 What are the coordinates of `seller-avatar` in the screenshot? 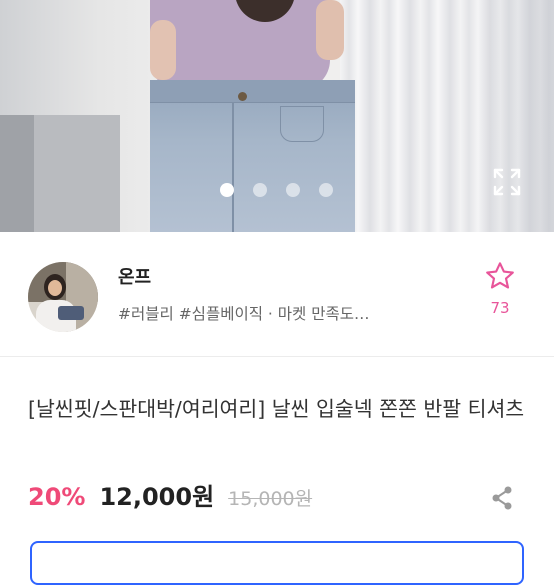 It's located at (63, 297).